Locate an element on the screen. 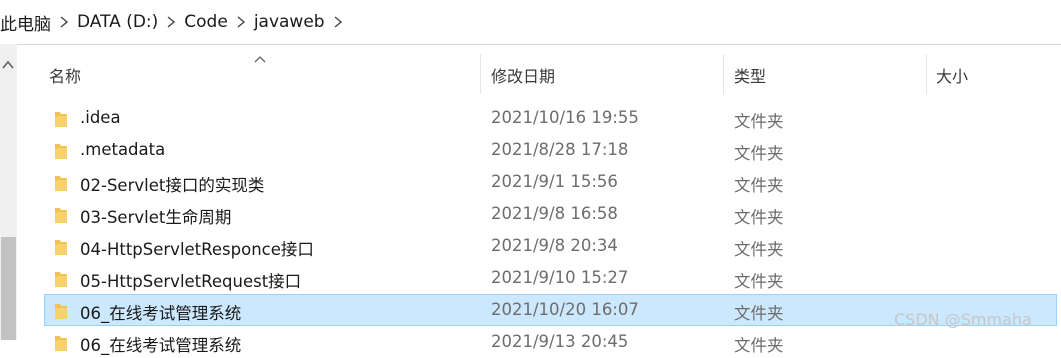 The image size is (1061, 358). file-date: 2021/10/20 16:07 is located at coordinates (565, 309).